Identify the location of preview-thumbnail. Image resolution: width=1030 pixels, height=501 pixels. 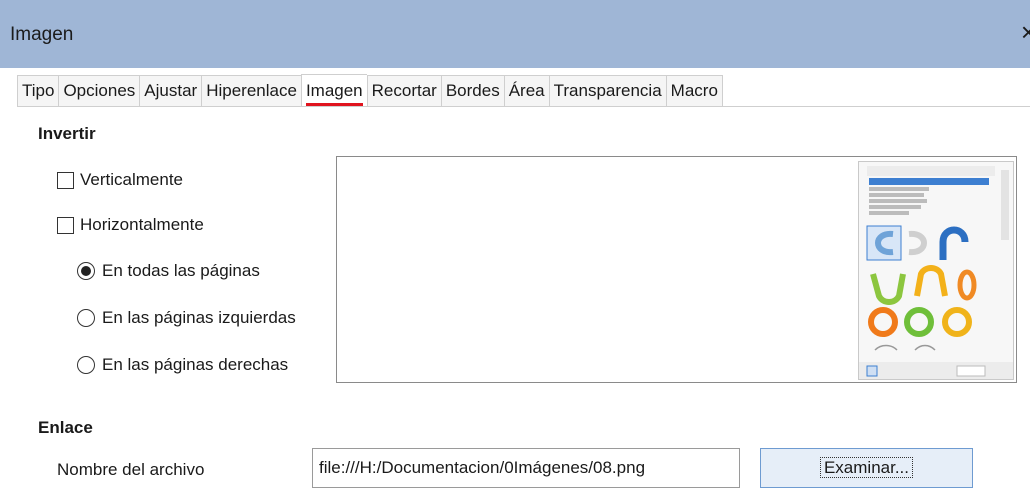
(936, 270).